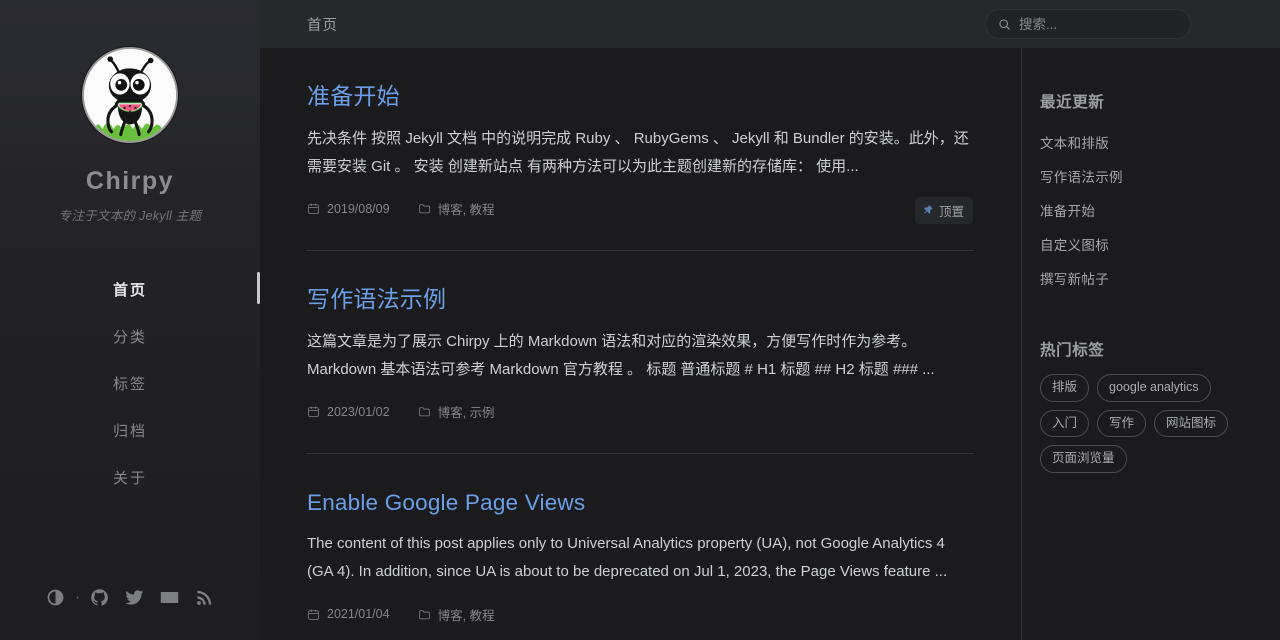 The image size is (1280, 640). I want to click on sidebar-item-home: 首页, so click(130, 289).